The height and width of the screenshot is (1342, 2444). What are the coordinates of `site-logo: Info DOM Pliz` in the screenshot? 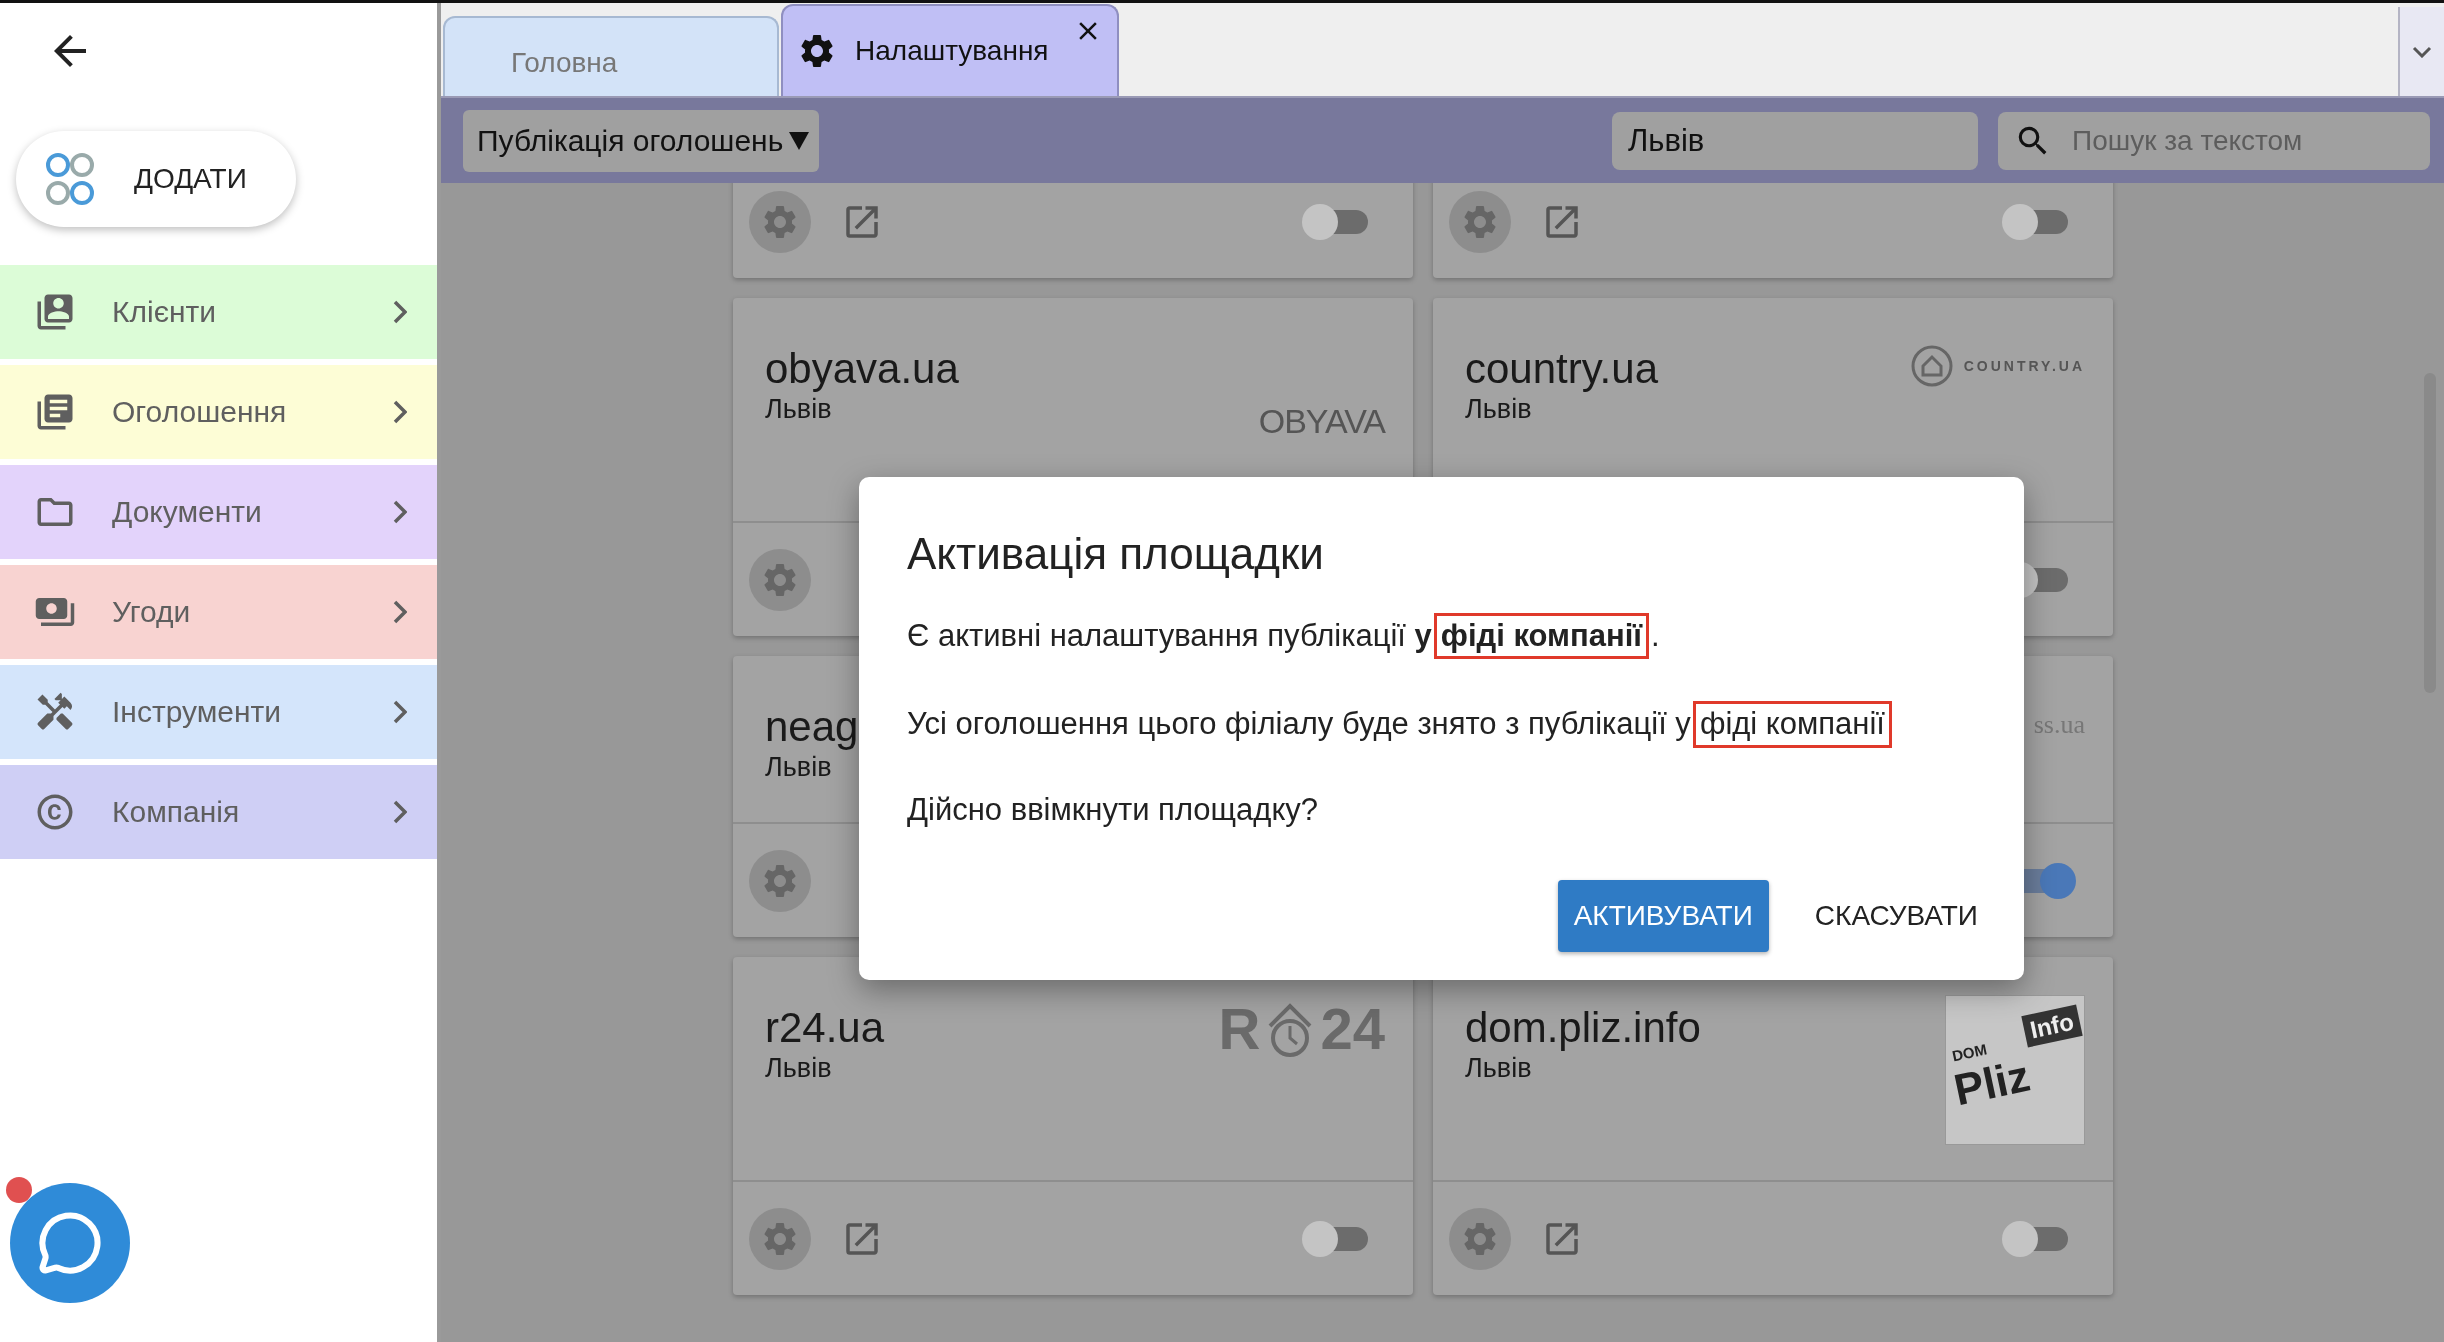 It's located at (2015, 1070).